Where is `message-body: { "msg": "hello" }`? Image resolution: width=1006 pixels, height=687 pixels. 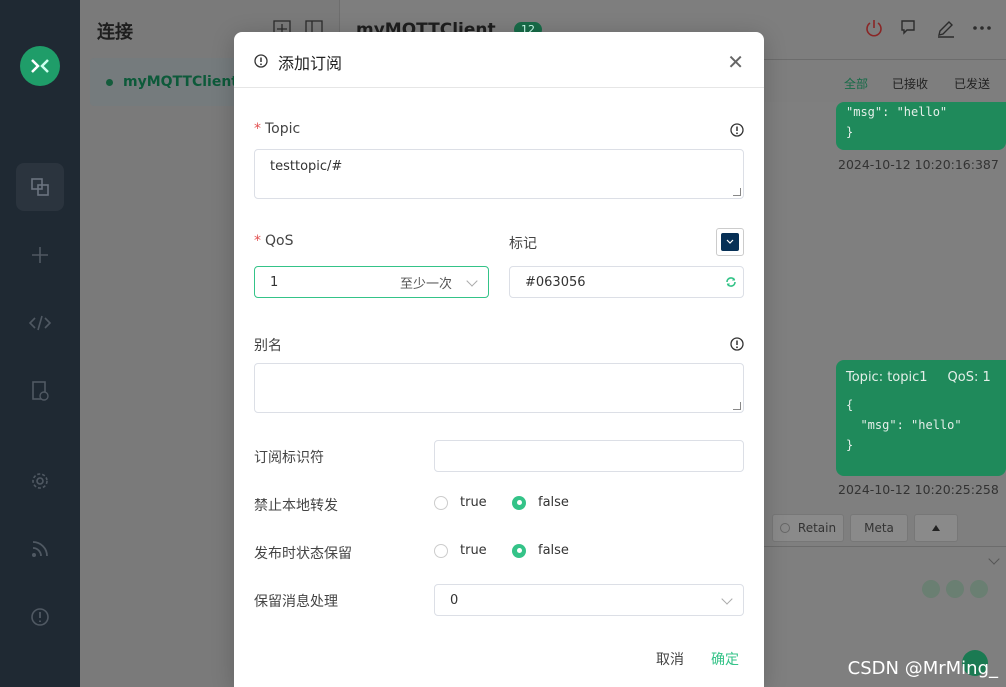
message-body: { "msg": "hello" } is located at coordinates (904, 425).